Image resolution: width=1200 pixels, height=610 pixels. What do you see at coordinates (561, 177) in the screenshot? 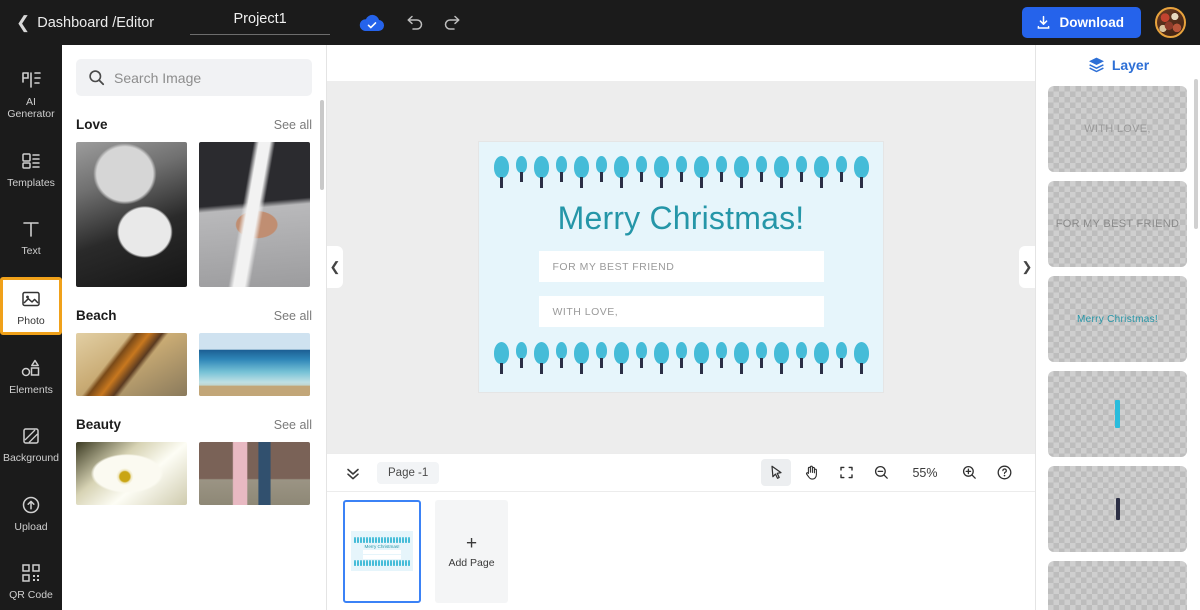
I see `tree-trunk` at bounding box center [561, 177].